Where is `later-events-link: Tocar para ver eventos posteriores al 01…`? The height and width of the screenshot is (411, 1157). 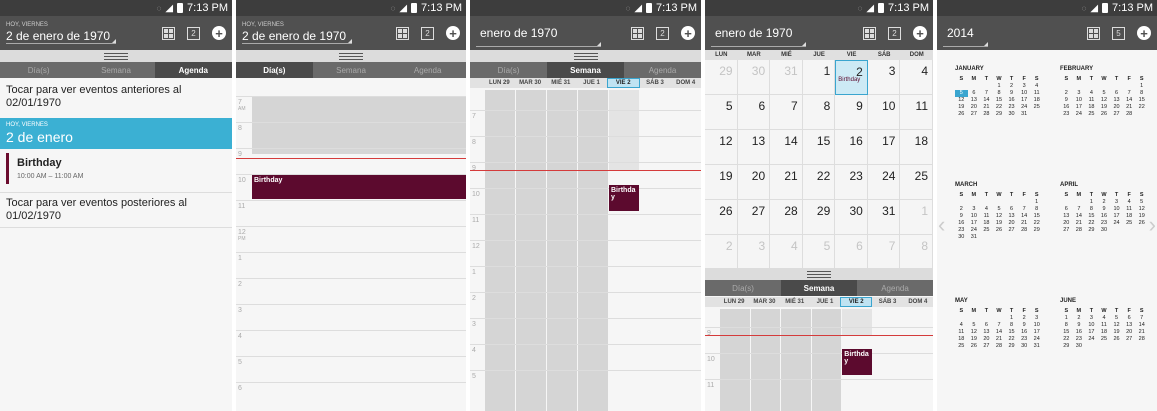
later-events-link: Tocar para ver eventos posteriores al 01… is located at coordinates (116, 210).